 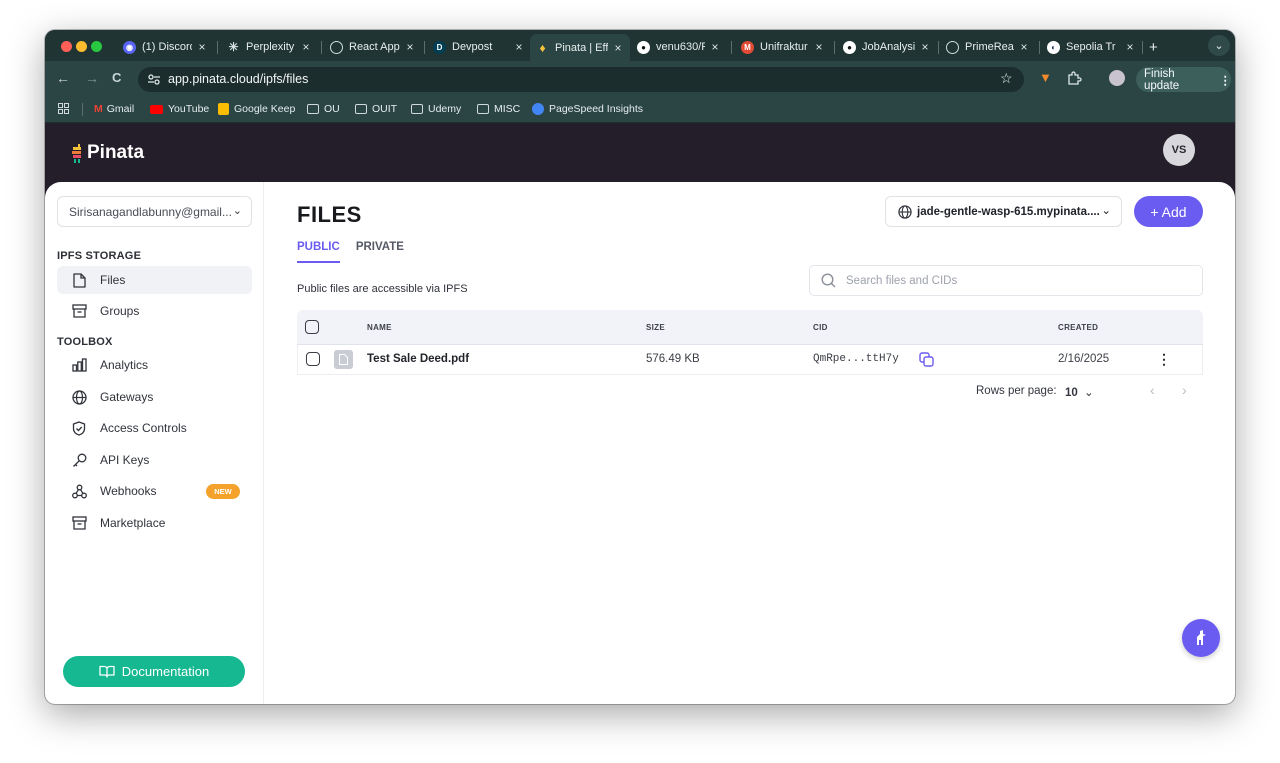 What do you see at coordinates (79, 460) in the screenshot?
I see `key-icon` at bounding box center [79, 460].